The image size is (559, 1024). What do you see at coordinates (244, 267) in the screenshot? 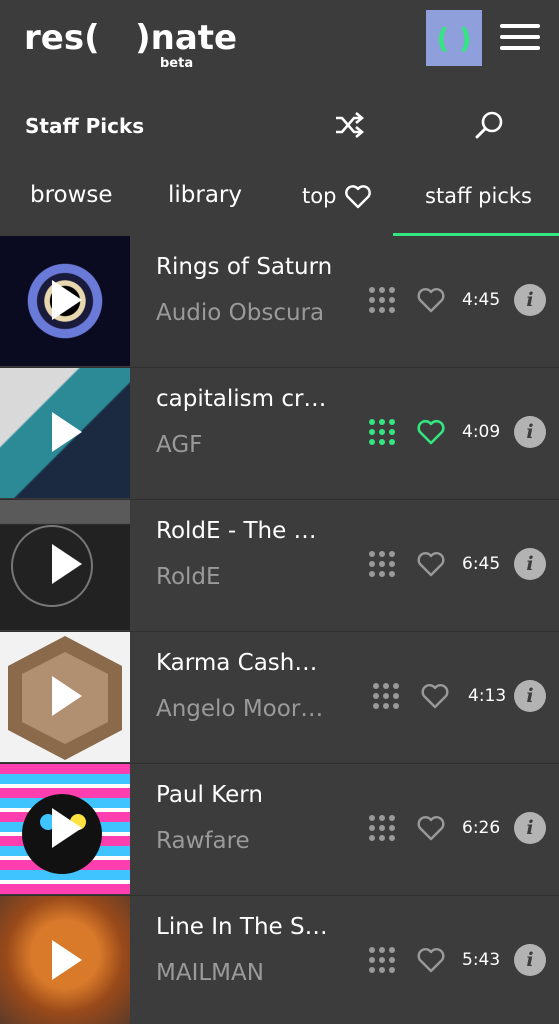
I see `track-title: Rings of Saturn` at bounding box center [244, 267].